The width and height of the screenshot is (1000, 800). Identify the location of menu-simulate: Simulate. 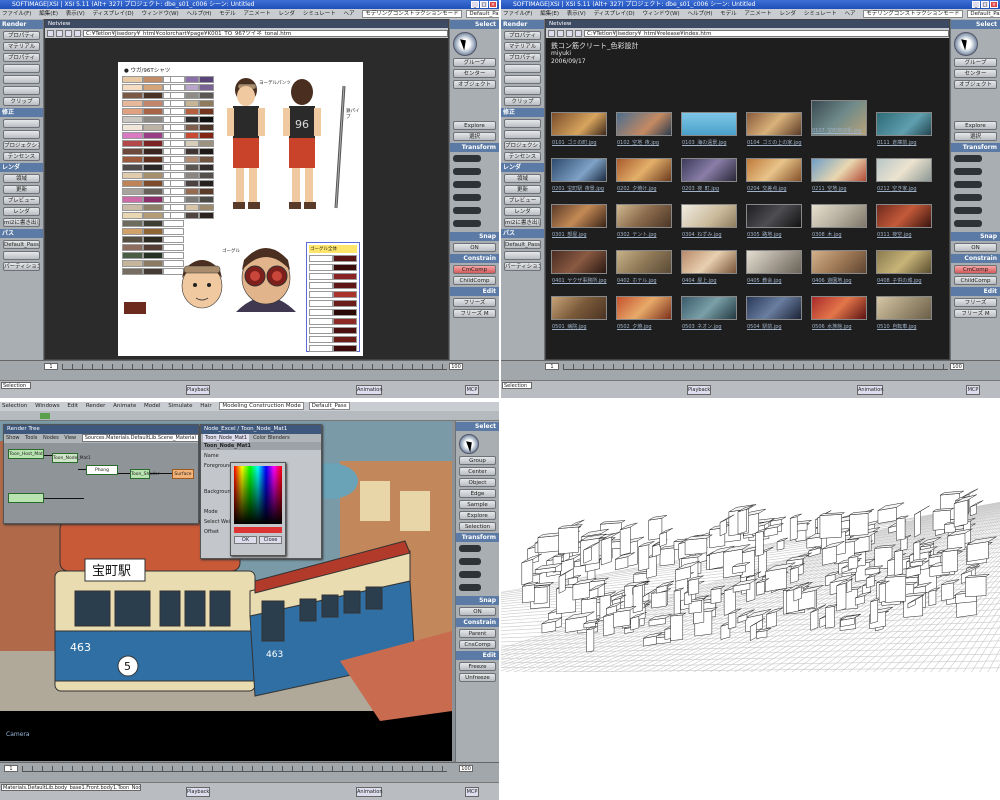
(180, 406).